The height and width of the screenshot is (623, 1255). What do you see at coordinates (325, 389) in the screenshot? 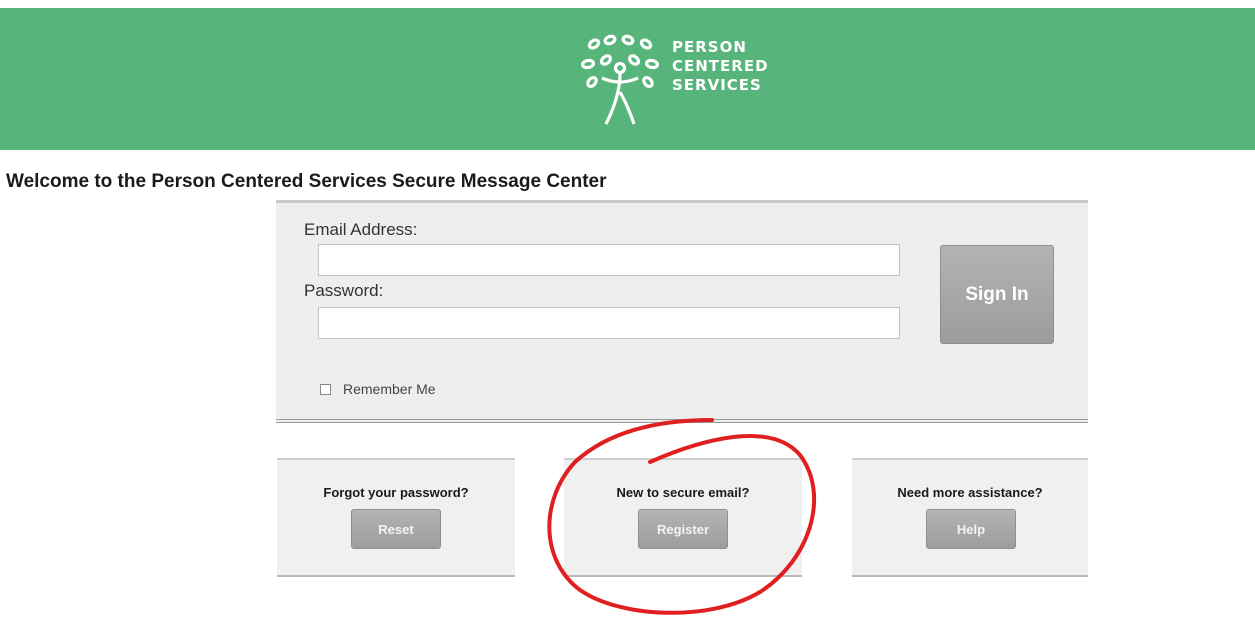
I see `remember-me-checkbox` at bounding box center [325, 389].